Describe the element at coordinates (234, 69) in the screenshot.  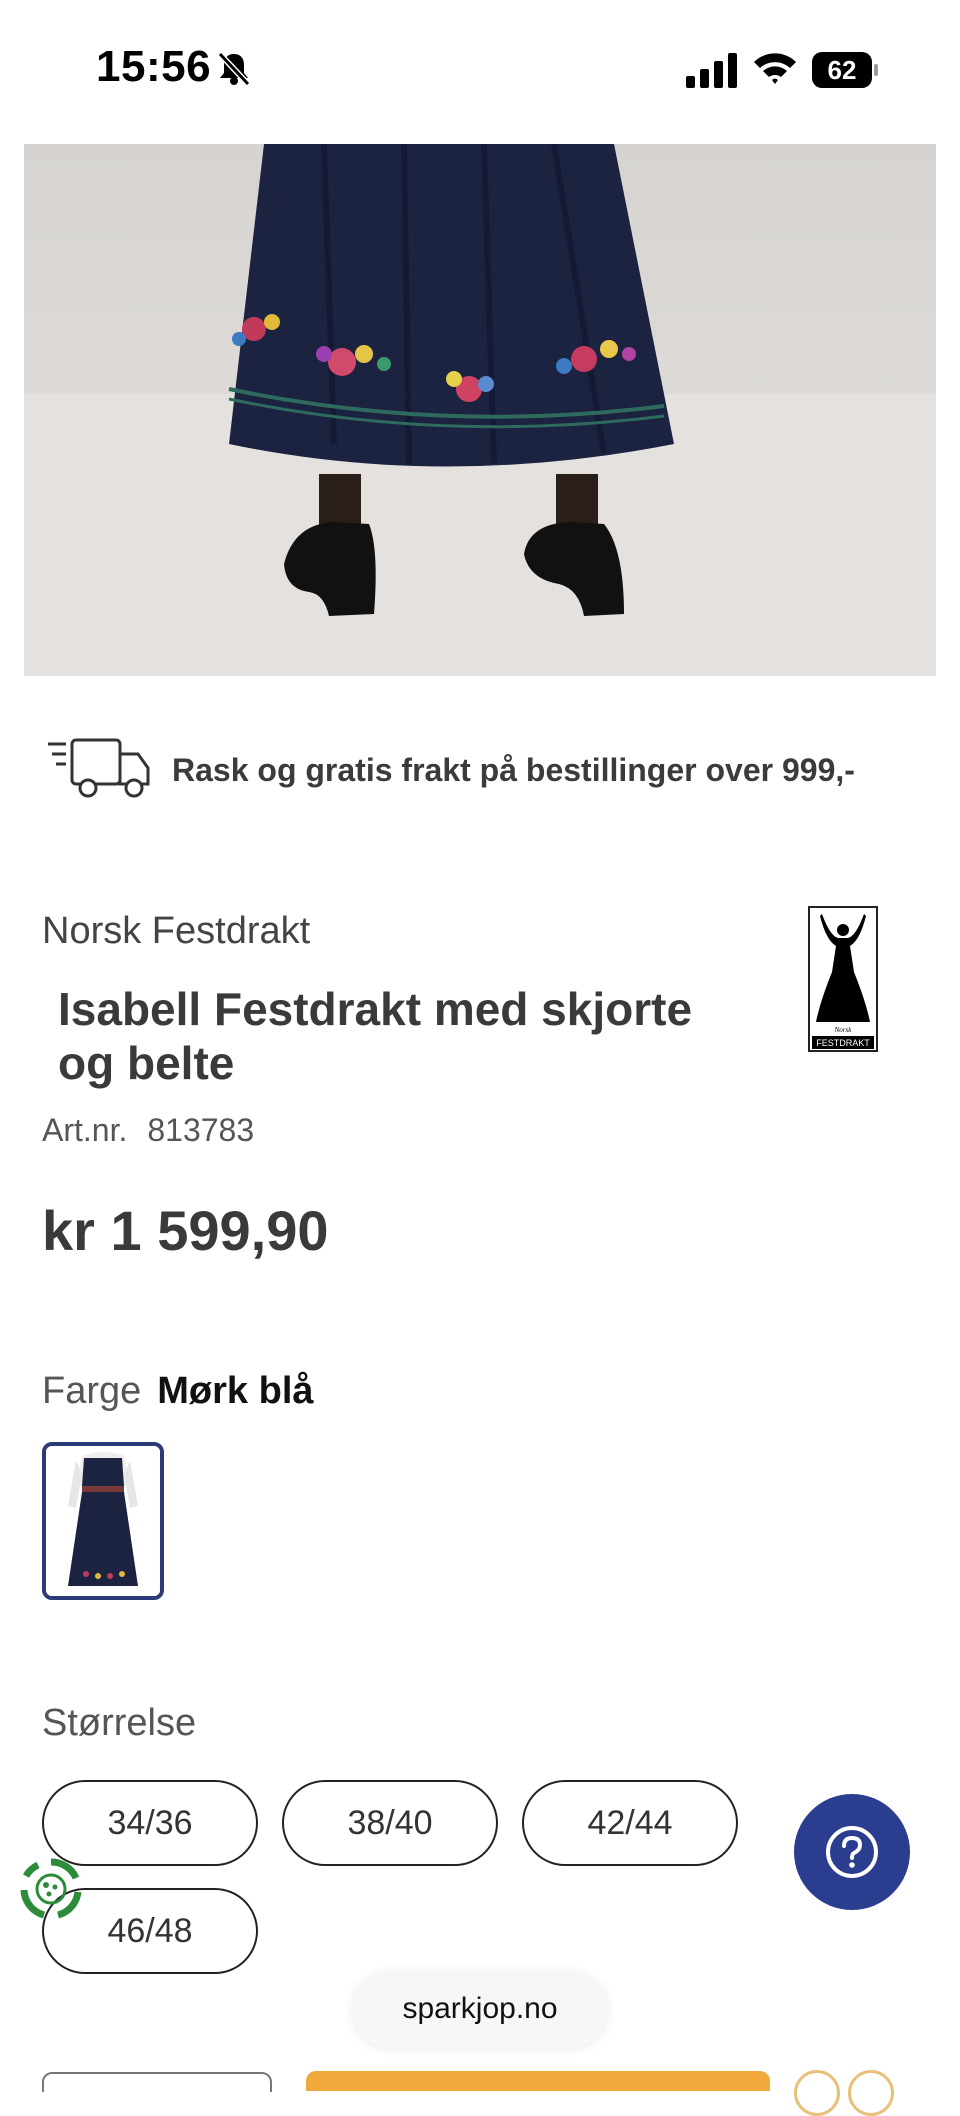
I see `bell-slash-icon` at that location.